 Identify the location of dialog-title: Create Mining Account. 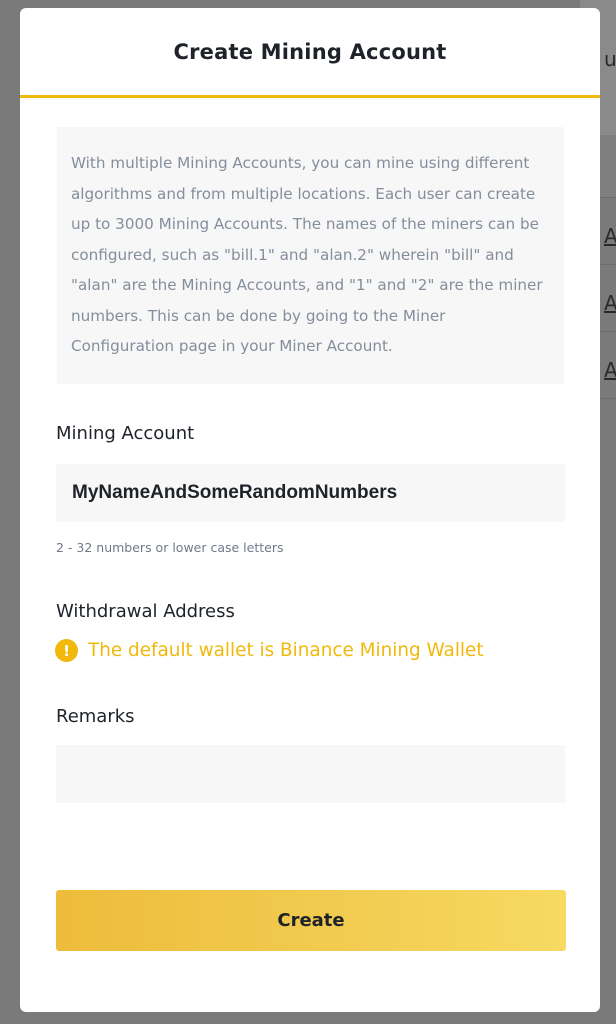
(310, 51).